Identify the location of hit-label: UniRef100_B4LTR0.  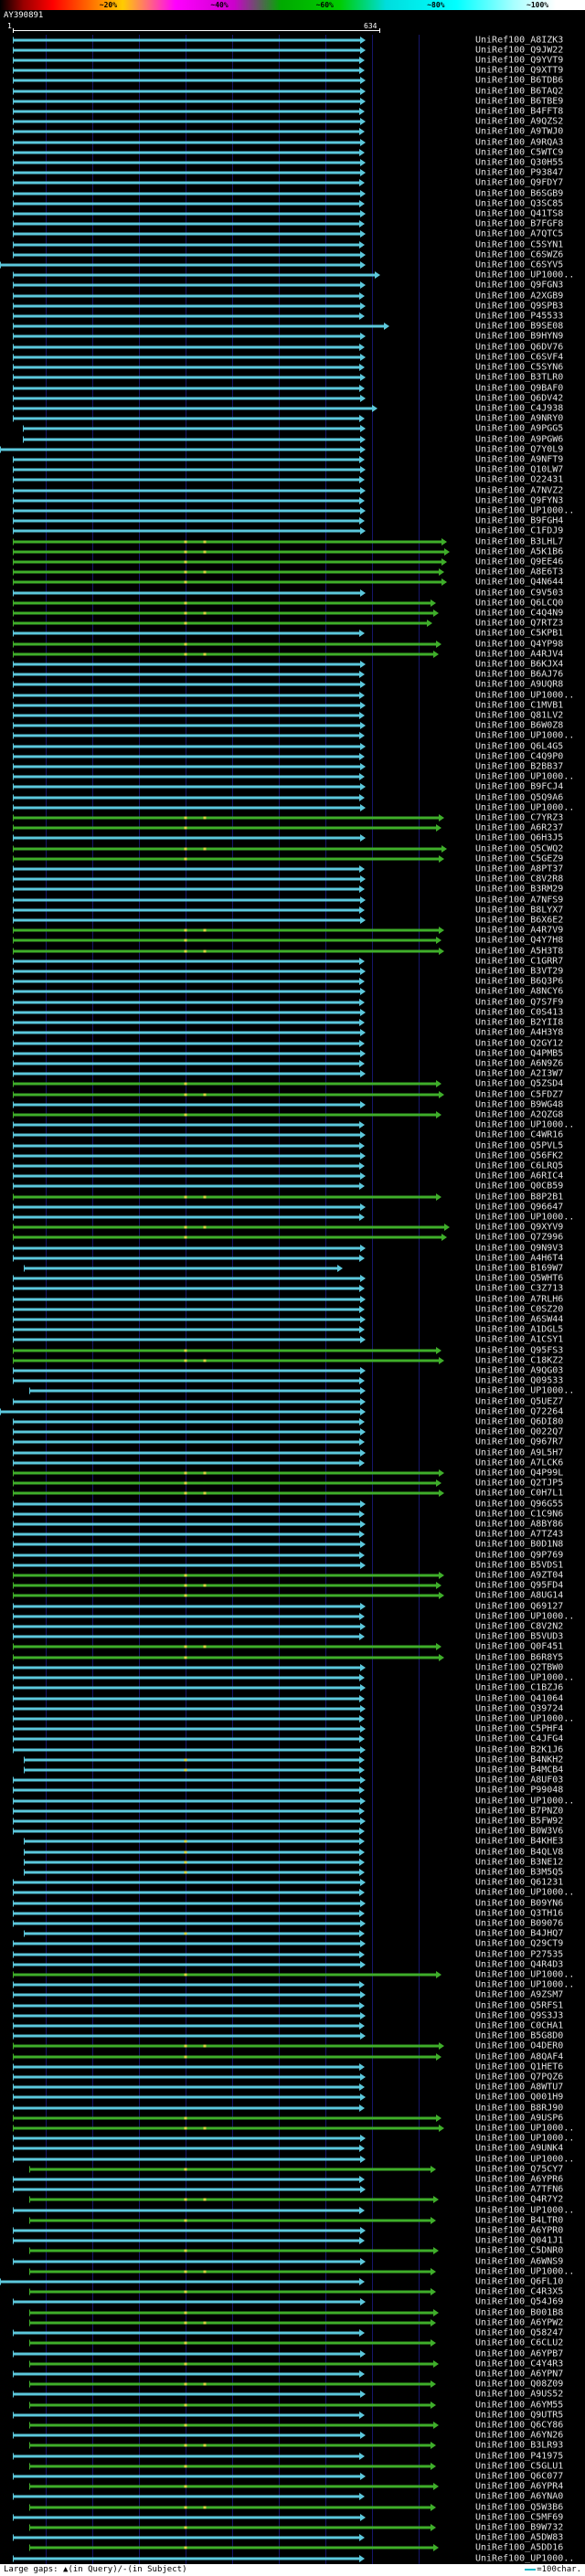
(519, 2220).